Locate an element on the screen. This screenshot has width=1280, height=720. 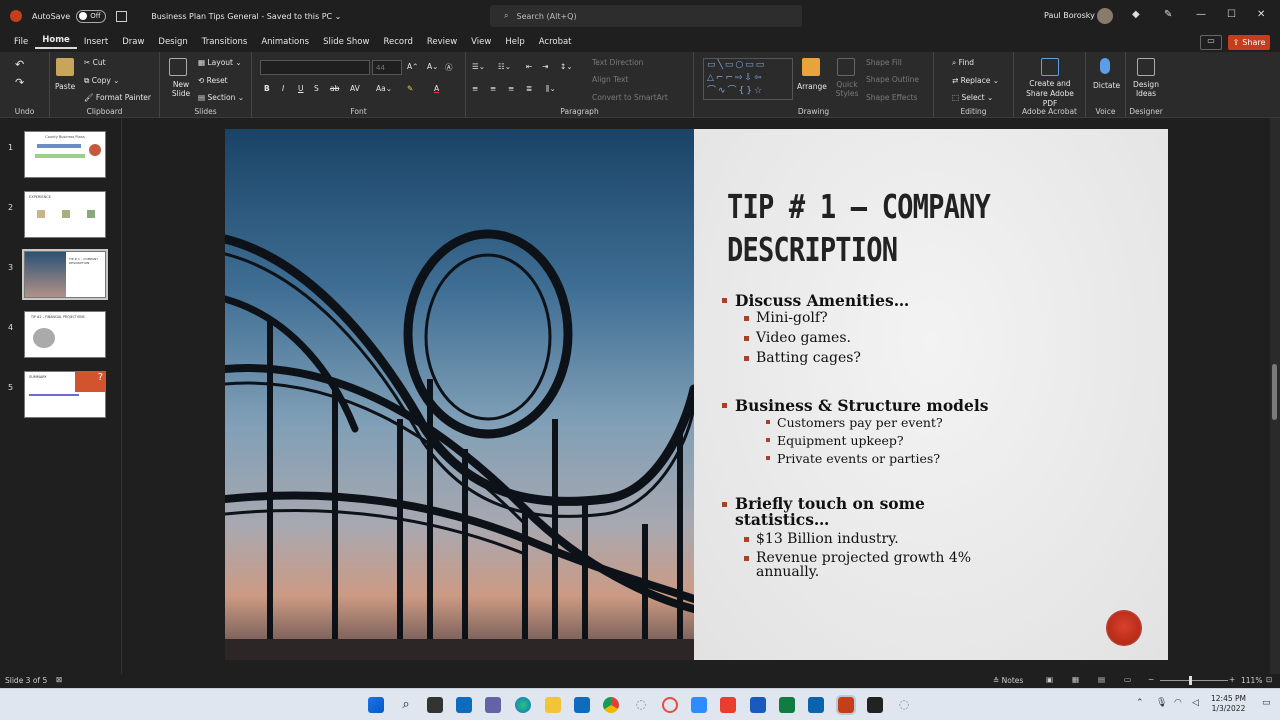
avatar is located at coordinates (1105, 16).